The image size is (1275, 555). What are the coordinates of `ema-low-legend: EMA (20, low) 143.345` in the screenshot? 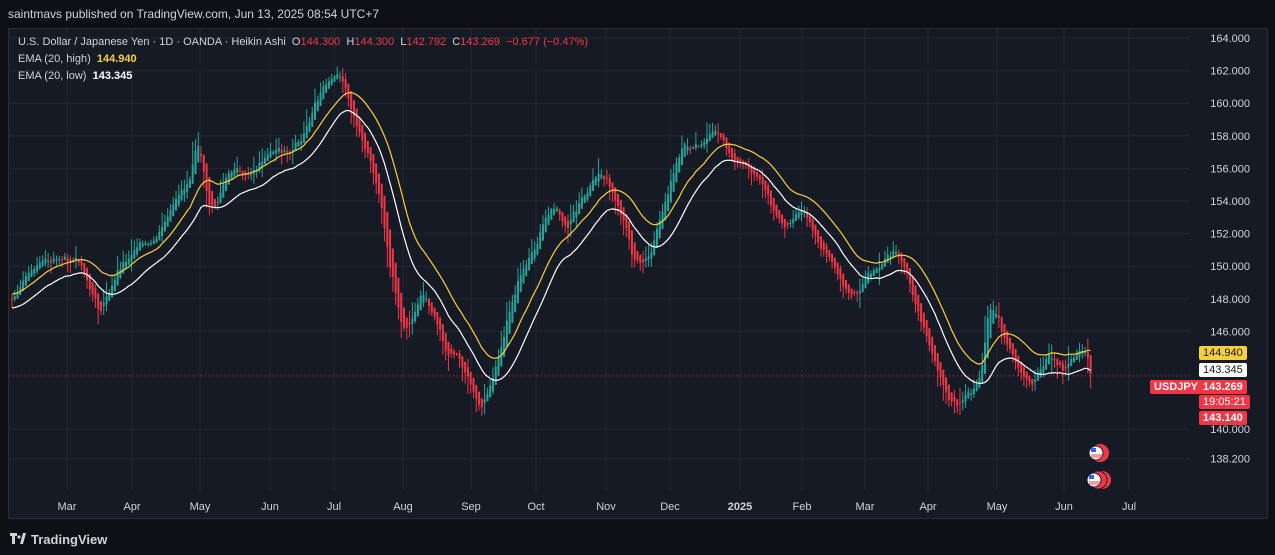 It's located at (75, 76).